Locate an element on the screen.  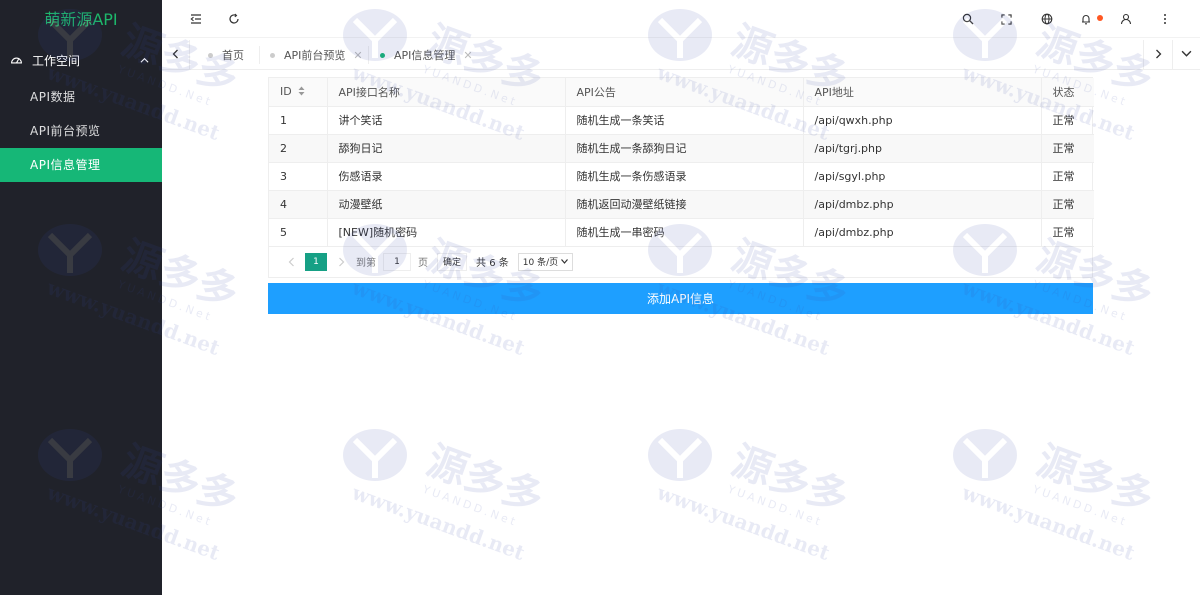
column-header-id: ID is located at coordinates (298, 92).